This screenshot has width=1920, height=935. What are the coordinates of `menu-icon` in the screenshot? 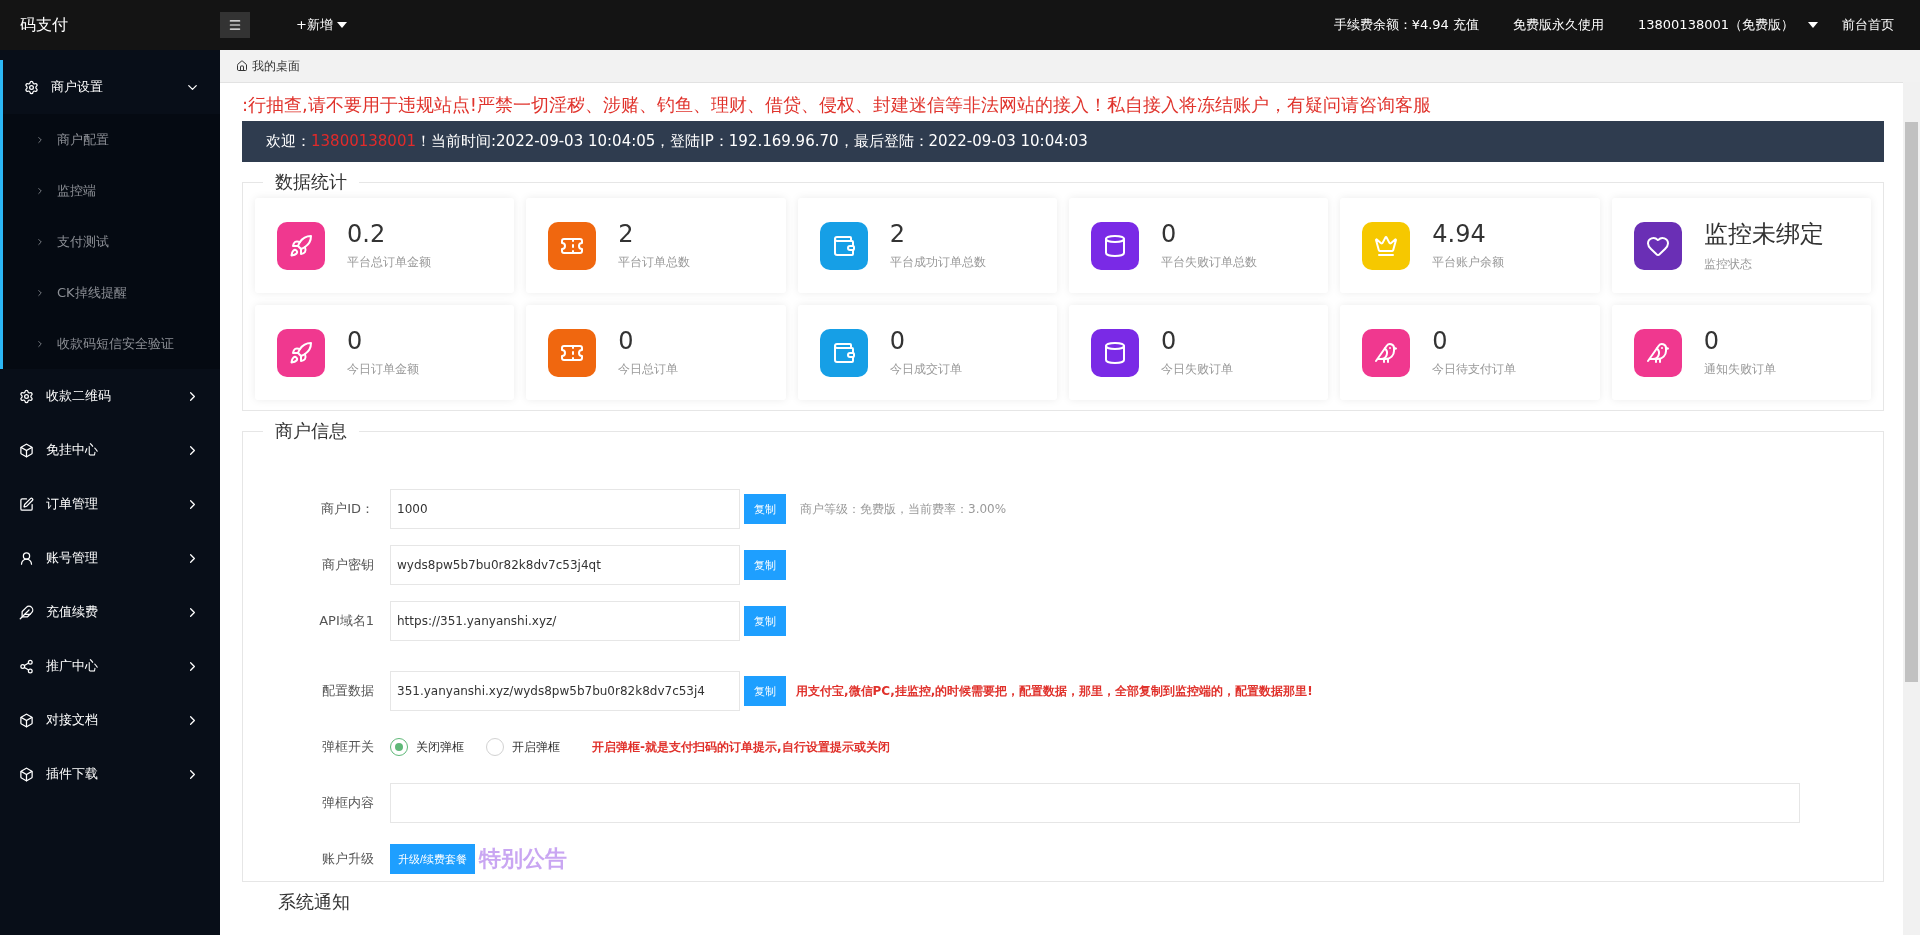 It's located at (235, 25).